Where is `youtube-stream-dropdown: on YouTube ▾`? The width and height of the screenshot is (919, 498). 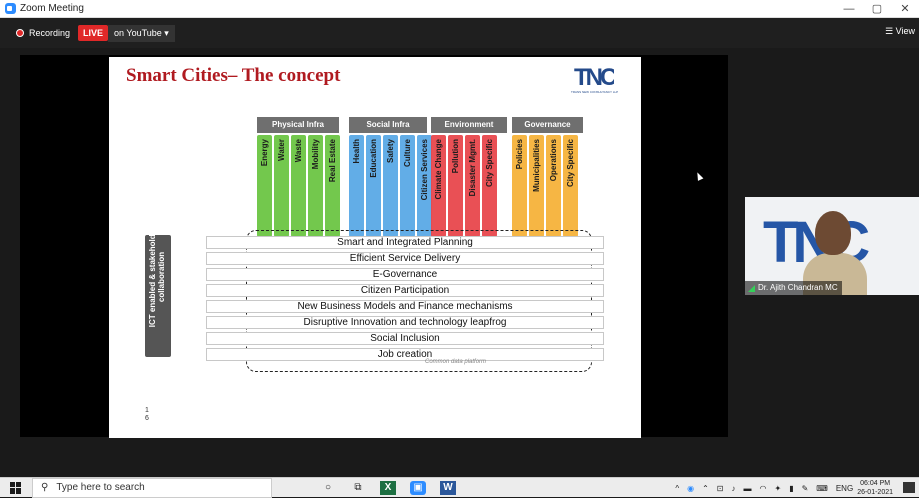 youtube-stream-dropdown: on YouTube ▾ is located at coordinates (141, 33).